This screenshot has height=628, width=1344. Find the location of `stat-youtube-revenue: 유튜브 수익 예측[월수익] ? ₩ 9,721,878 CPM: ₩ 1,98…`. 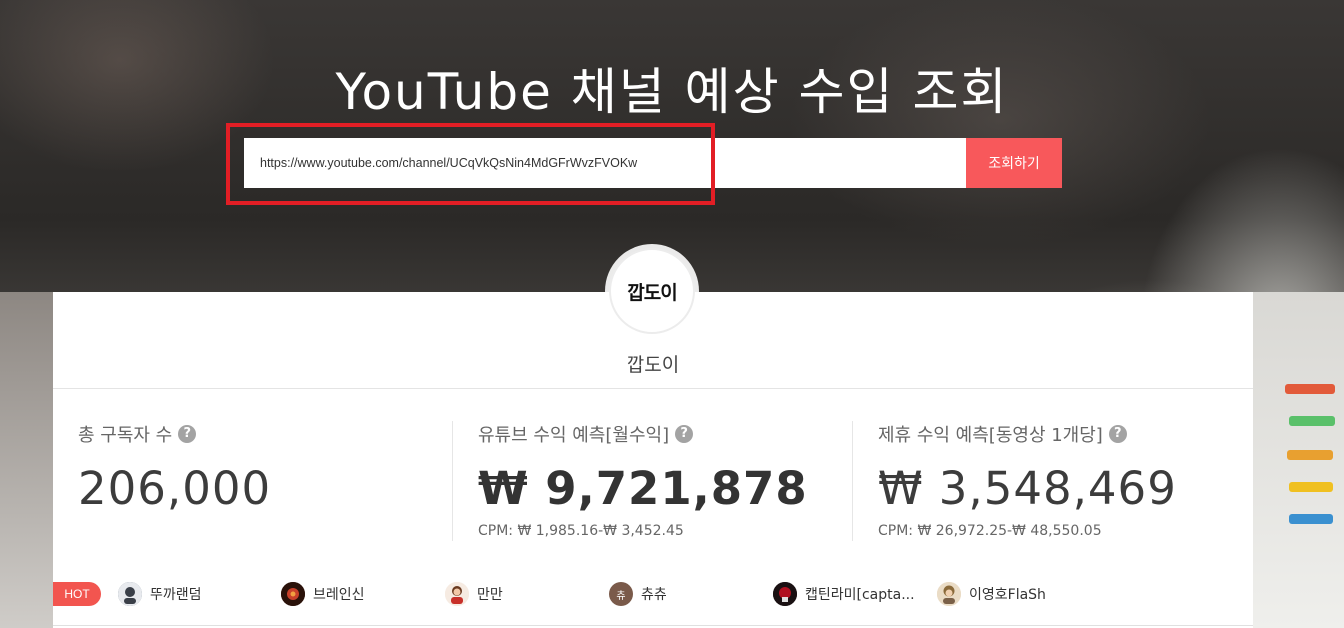

stat-youtube-revenue: 유튜브 수익 예측[월수익] ? ₩ 9,721,878 CPM: ₩ 1,98… is located at coordinates (658, 481).